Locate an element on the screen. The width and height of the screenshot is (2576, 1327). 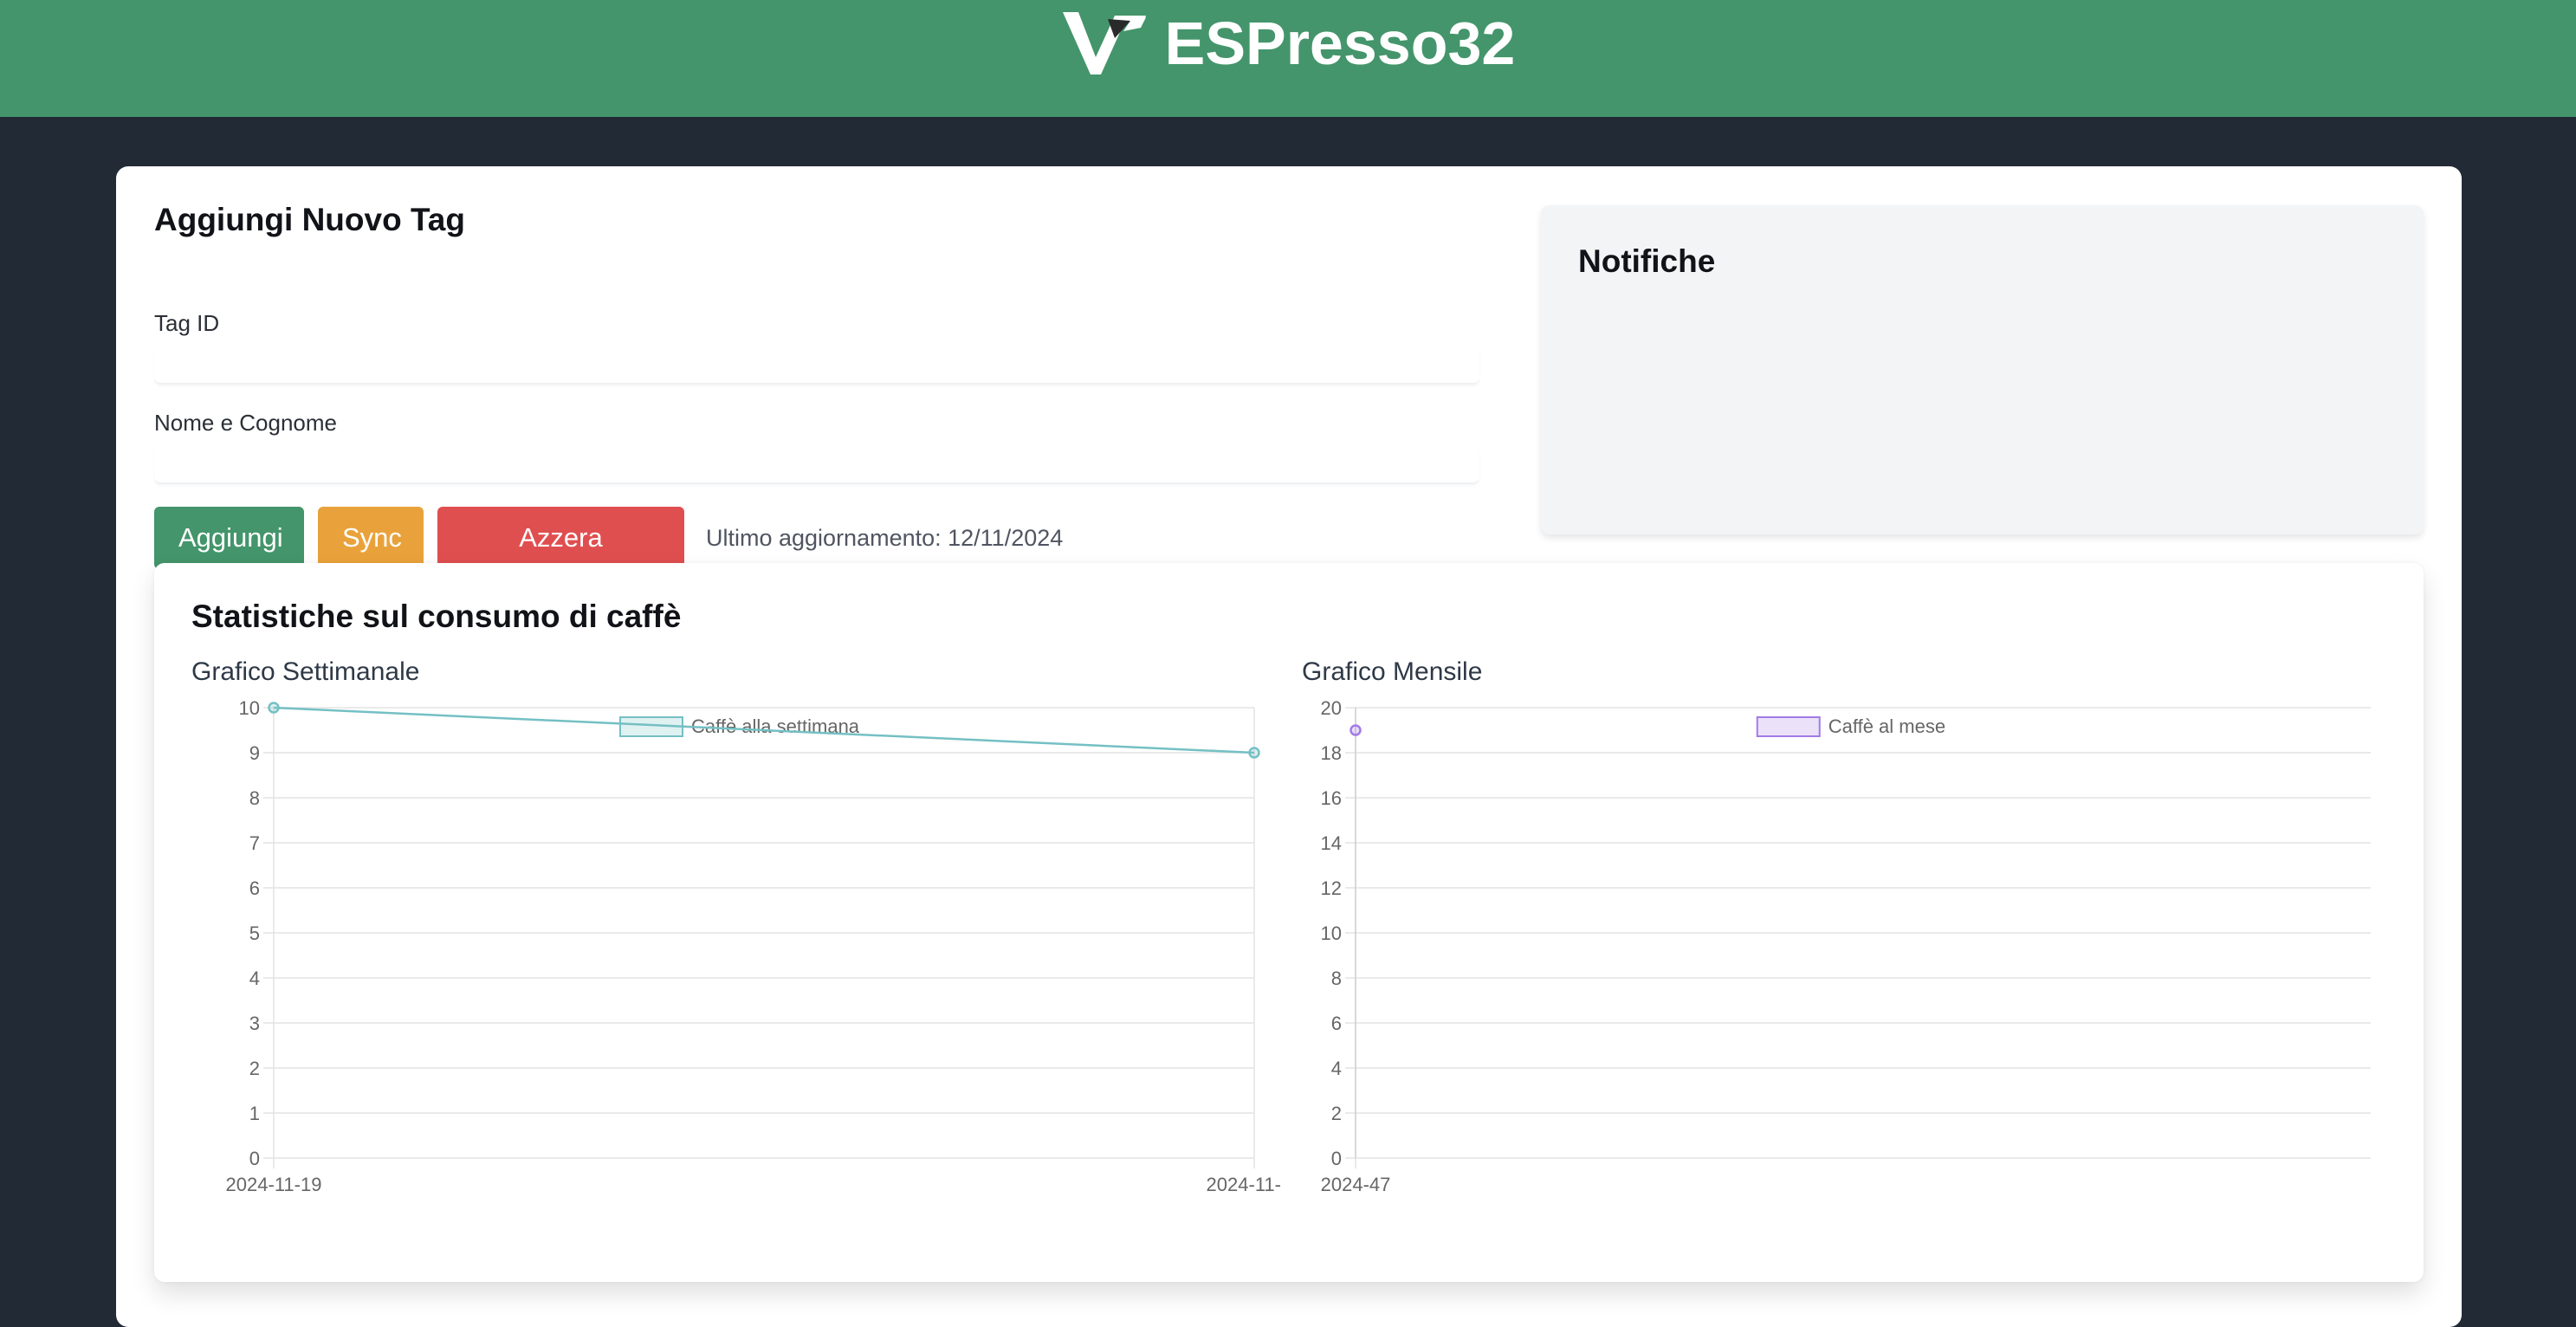
monthly-chart-title: Grafico Mensile is located at coordinates (1392, 671).